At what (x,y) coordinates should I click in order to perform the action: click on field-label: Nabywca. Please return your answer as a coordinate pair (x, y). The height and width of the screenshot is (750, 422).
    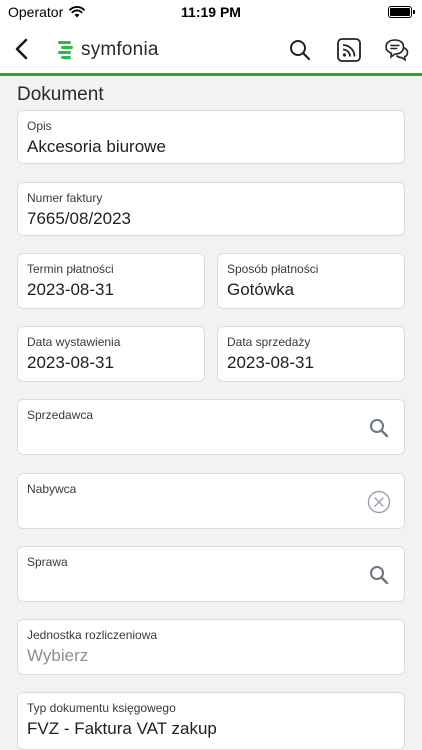
    Looking at the image, I should click on (52, 489).